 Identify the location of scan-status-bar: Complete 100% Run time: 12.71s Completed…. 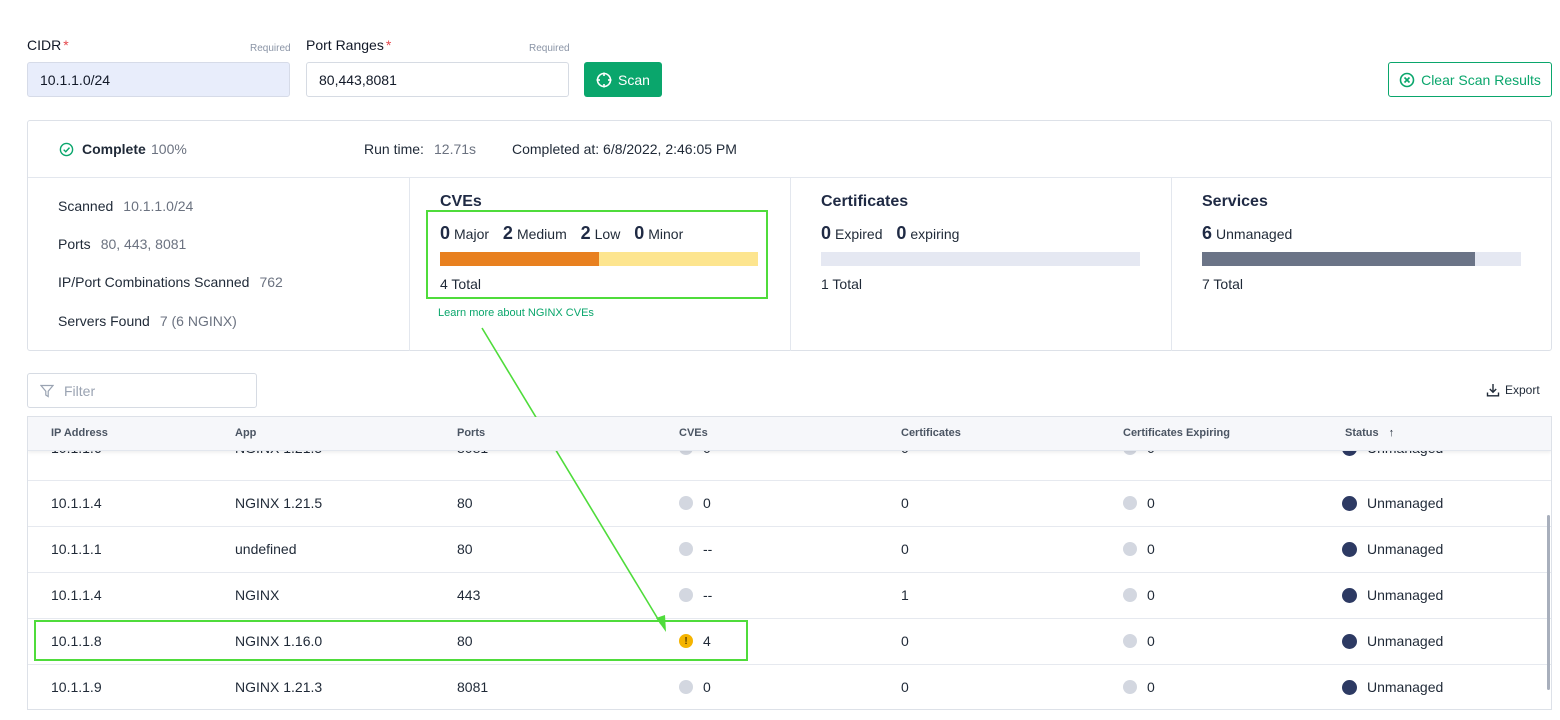
(789, 149).